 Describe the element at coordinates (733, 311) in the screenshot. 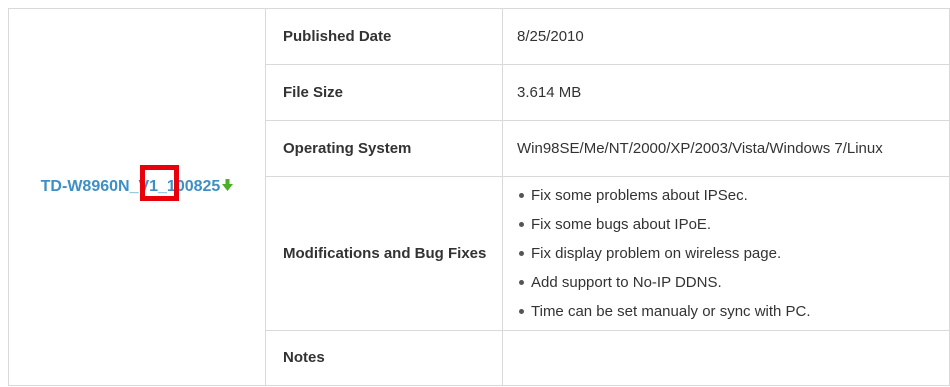

I see `modification-item: Time can be set manualy or sync with PC.` at that location.